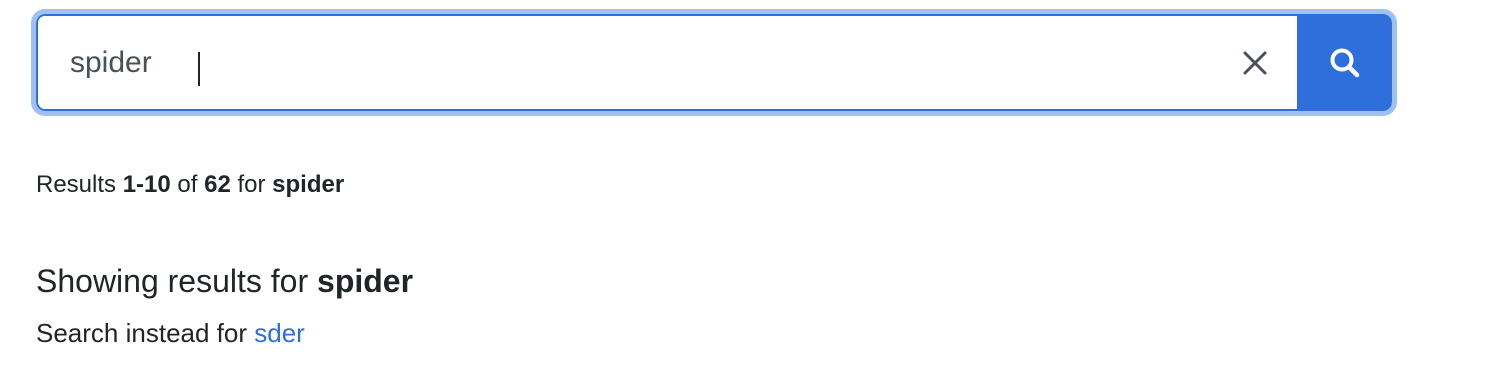  What do you see at coordinates (279, 333) in the screenshot?
I see `original-query-link: sder` at bounding box center [279, 333].